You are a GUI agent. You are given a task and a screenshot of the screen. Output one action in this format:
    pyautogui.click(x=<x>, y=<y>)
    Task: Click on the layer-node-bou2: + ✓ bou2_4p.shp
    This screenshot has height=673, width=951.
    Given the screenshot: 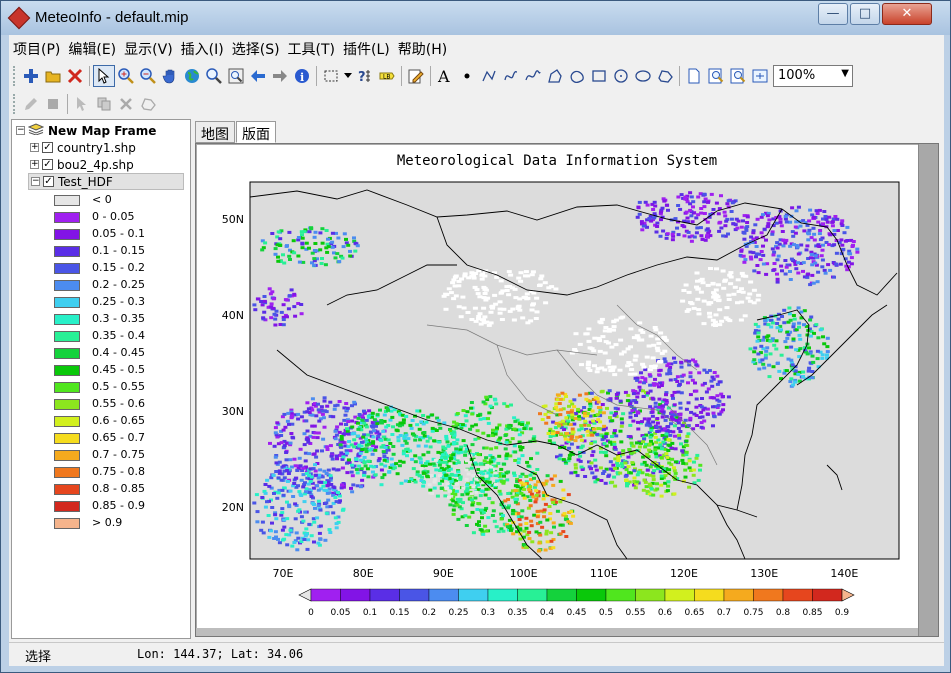 What is the action you would take?
    pyautogui.click(x=82, y=164)
    